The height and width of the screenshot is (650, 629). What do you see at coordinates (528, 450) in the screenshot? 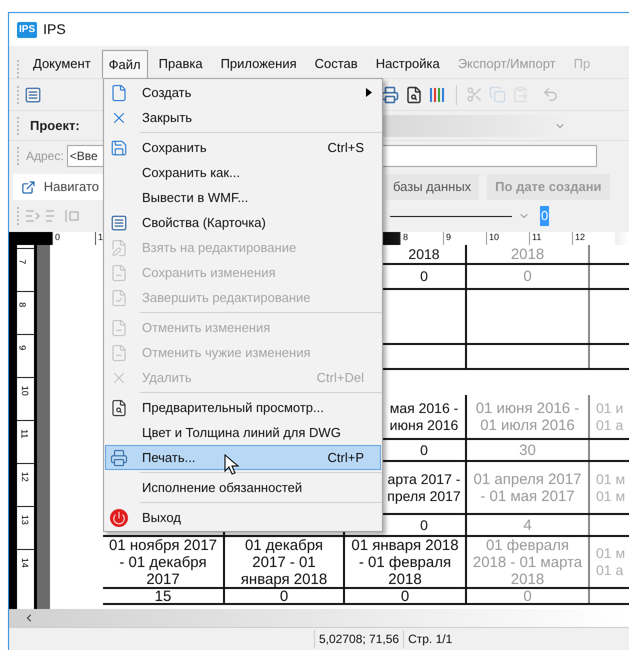
I see `table-cell: 30` at bounding box center [528, 450].